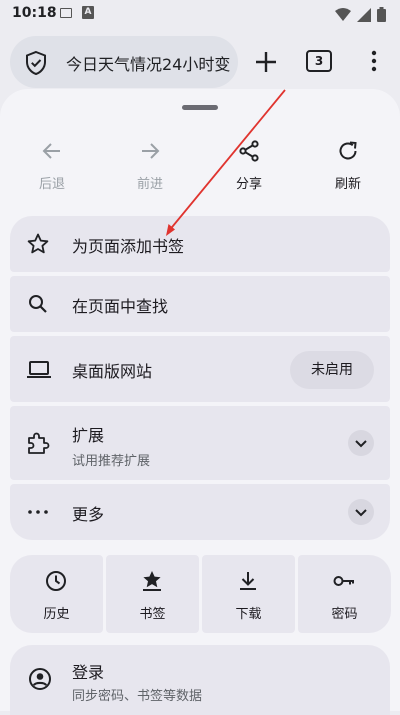  I want to click on forward-button: 前进, so click(150, 165).